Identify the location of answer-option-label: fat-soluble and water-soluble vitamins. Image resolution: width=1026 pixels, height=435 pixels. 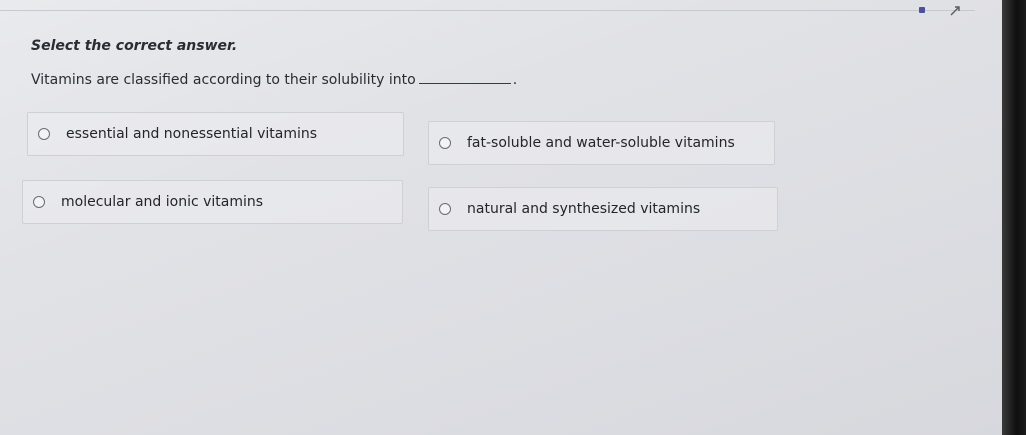
(601, 143).